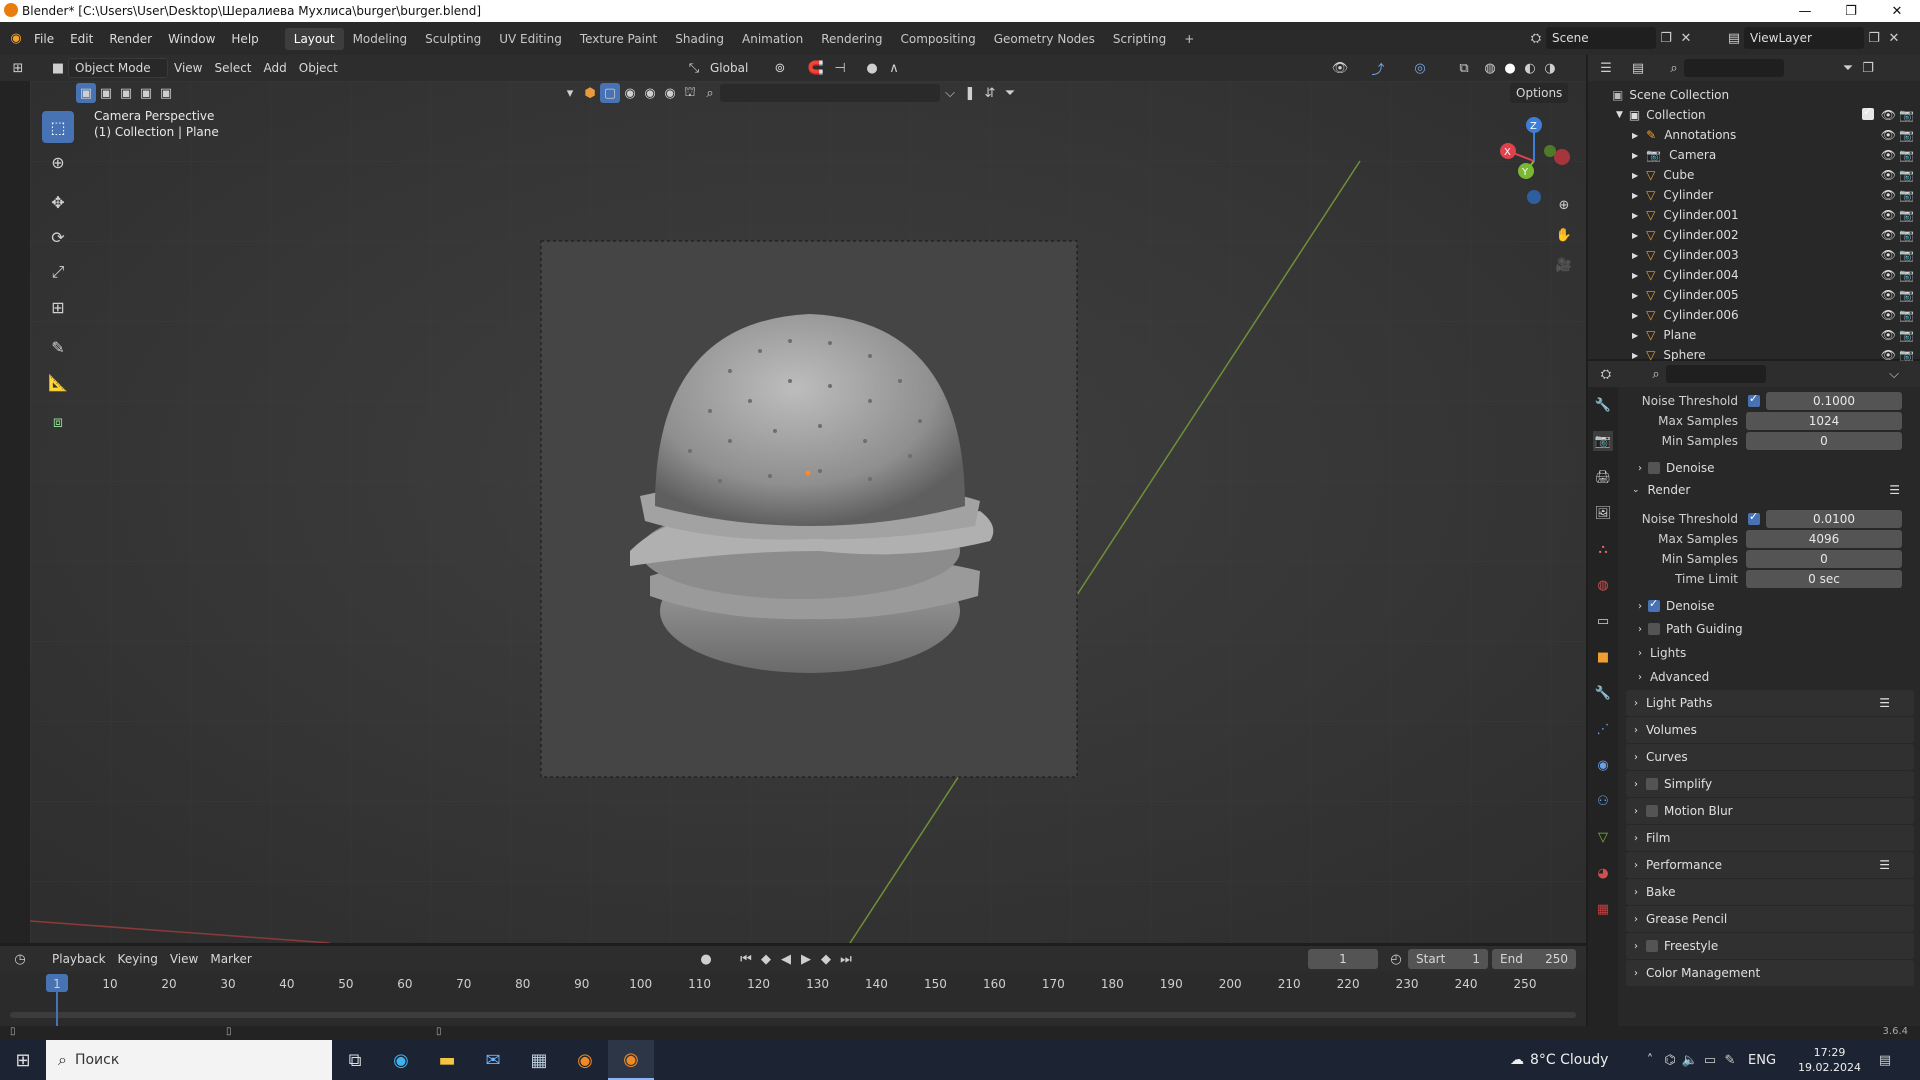 The height and width of the screenshot is (1080, 1920). Describe the element at coordinates (1666, 38) in the screenshot. I see `new-scene-icon: ❐` at that location.